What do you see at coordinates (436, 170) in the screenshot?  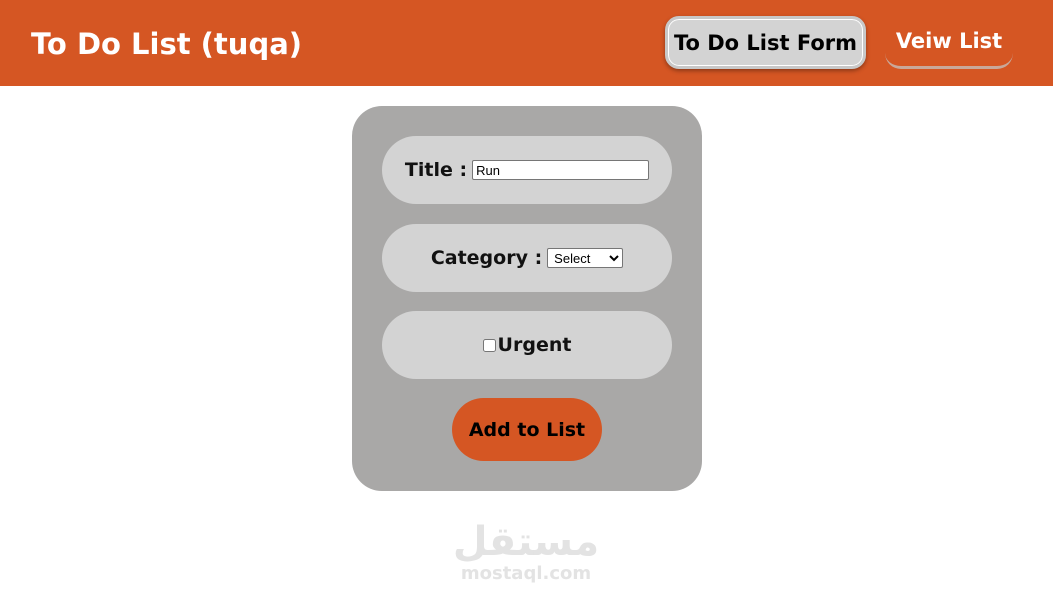 I see `title-label: Title :` at bounding box center [436, 170].